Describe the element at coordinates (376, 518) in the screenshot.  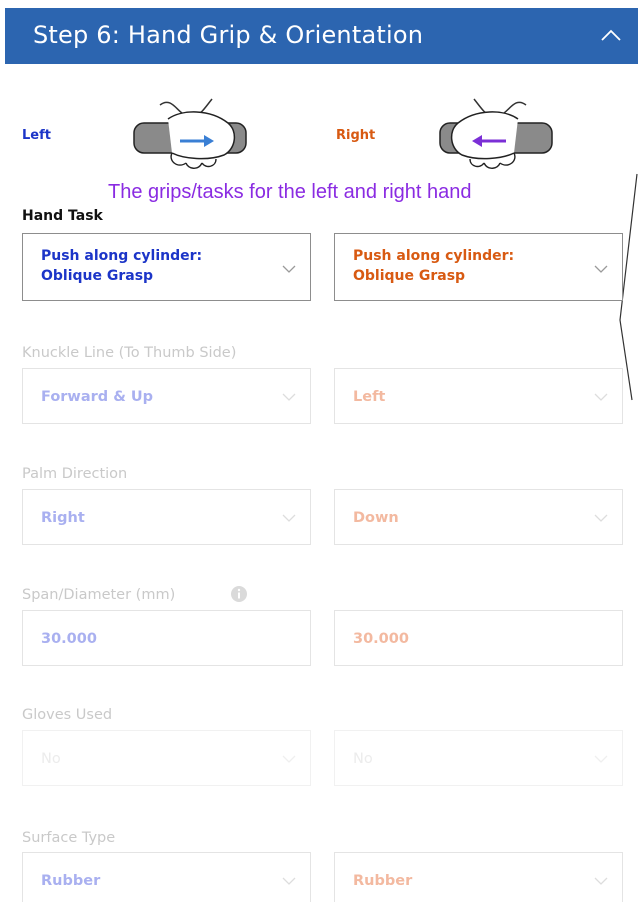
I see `right-palm-direction-value: Down` at that location.